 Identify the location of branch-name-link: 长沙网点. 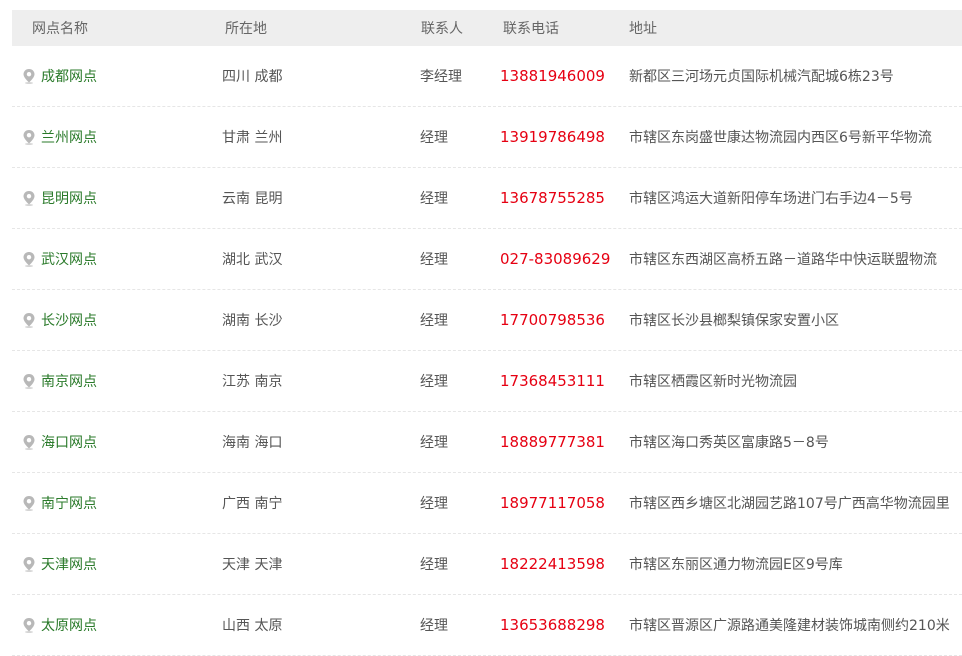
(59, 320).